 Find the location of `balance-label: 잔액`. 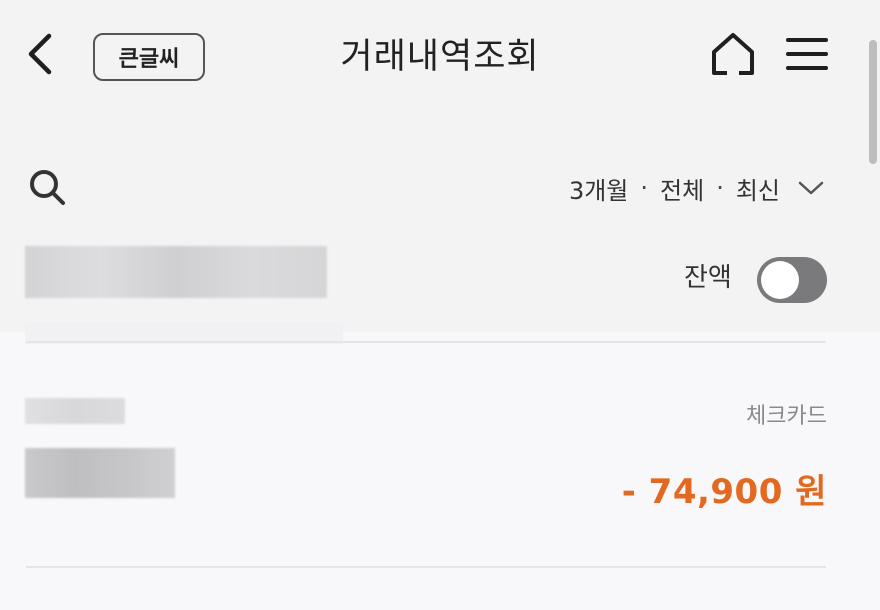

balance-label: 잔액 is located at coordinates (708, 278).